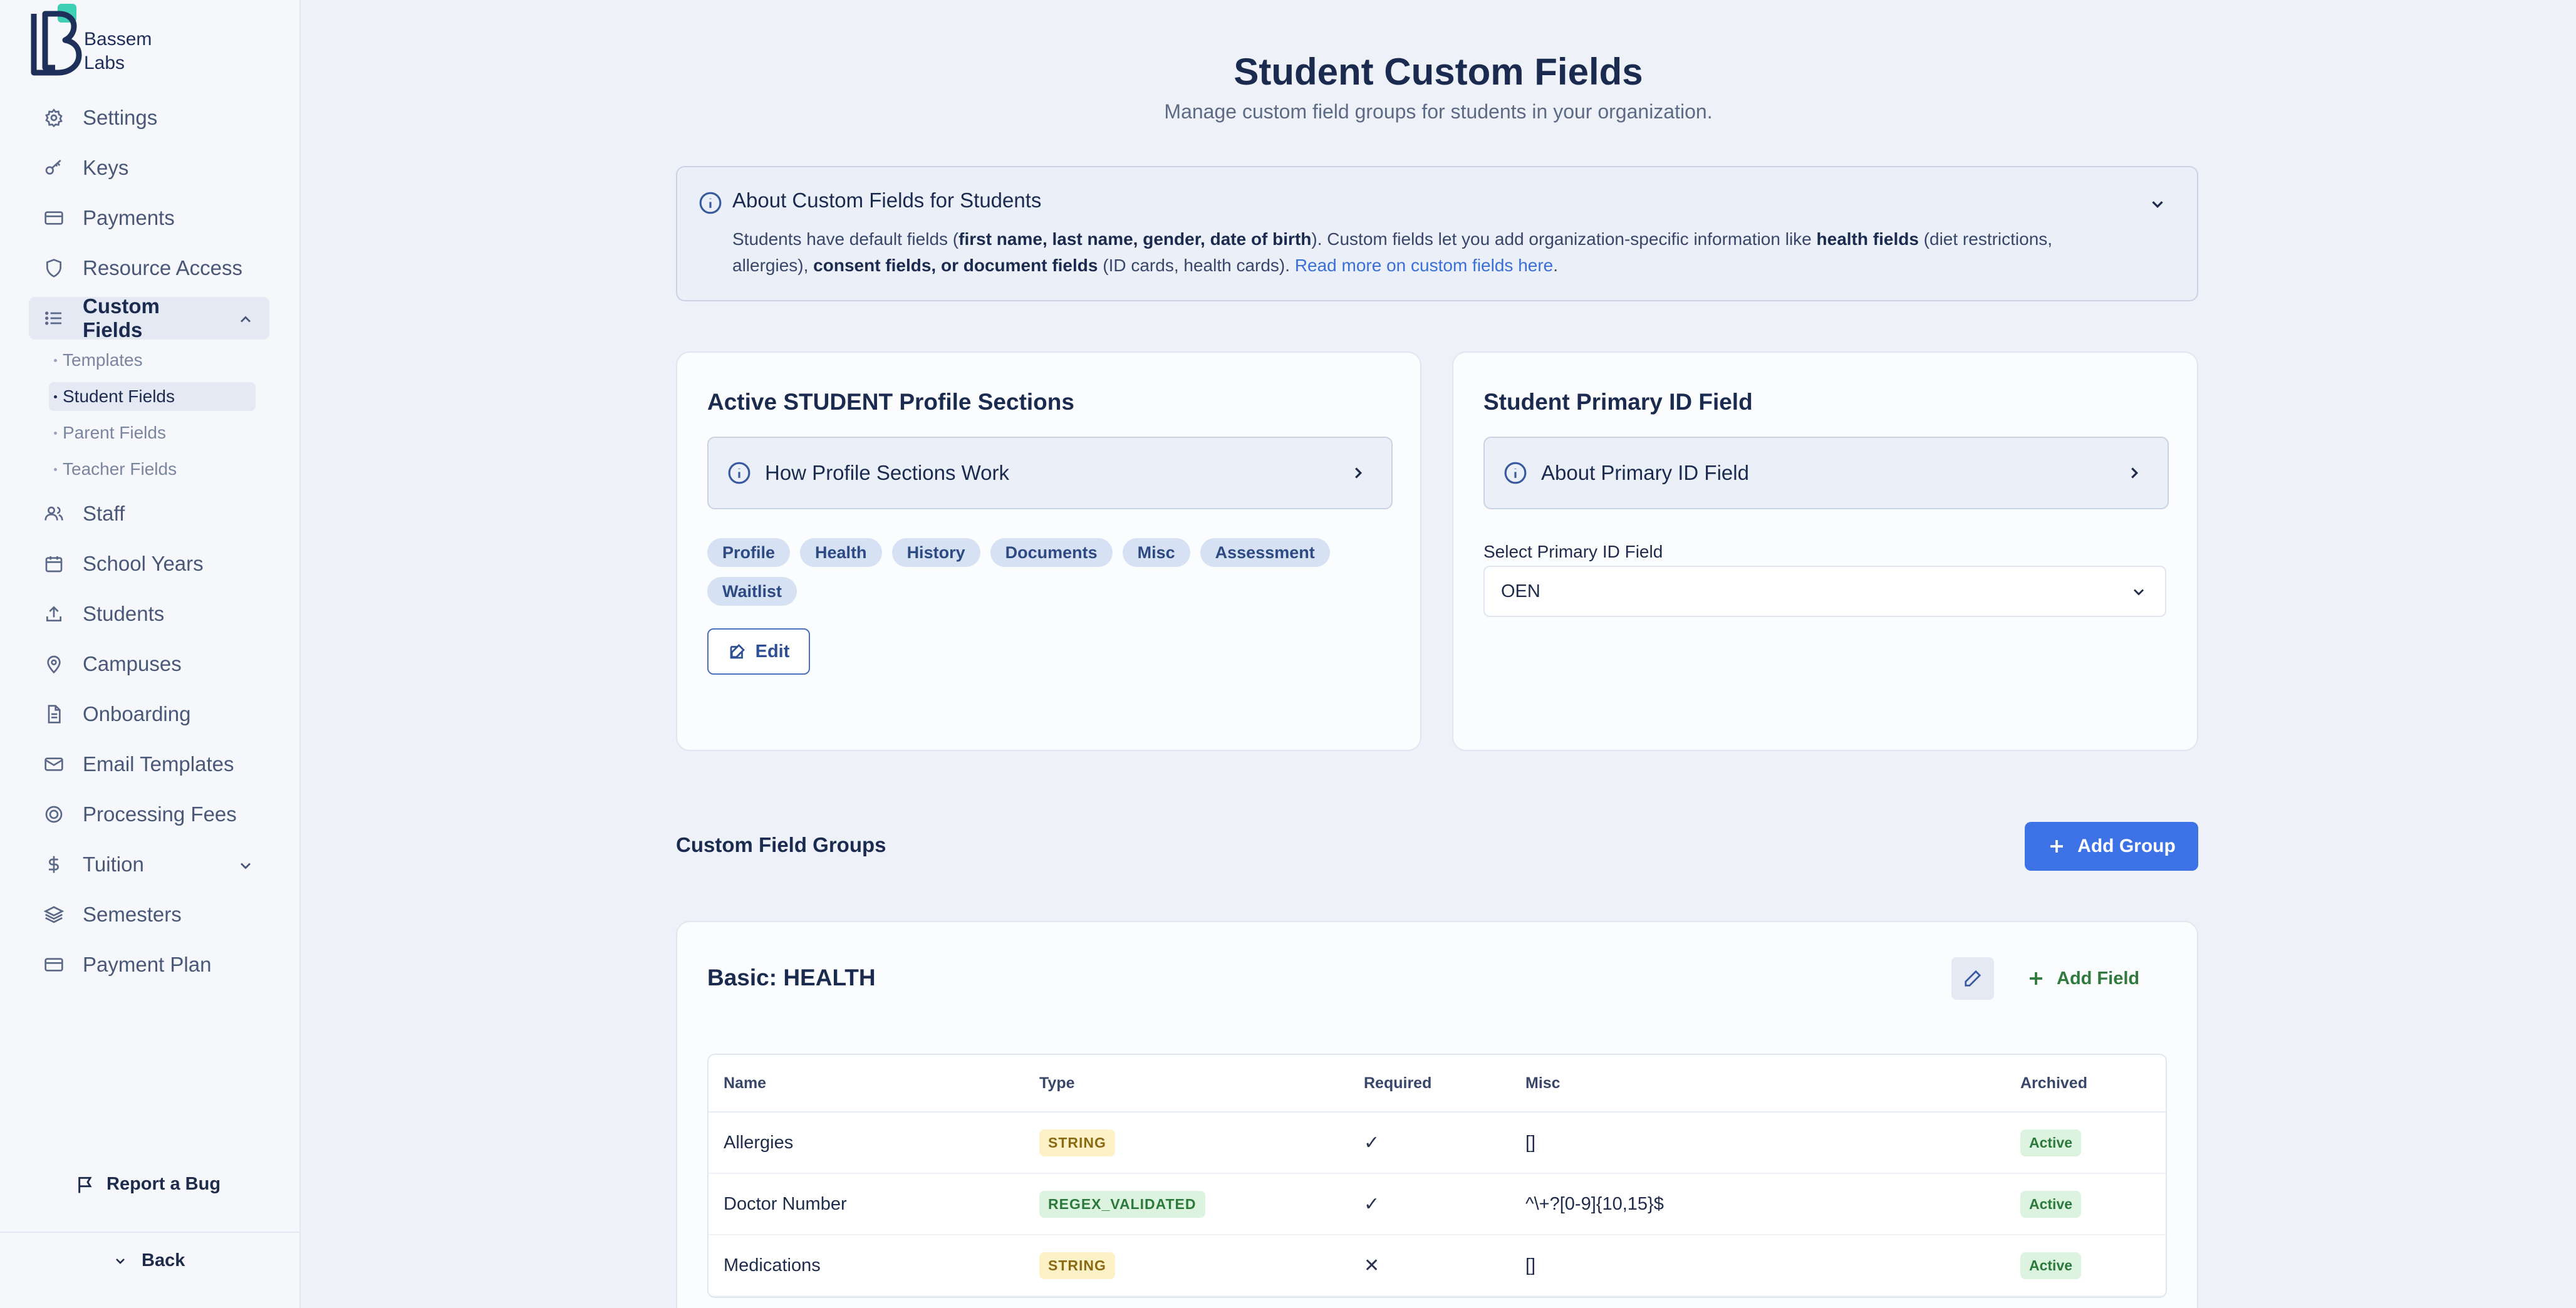 The height and width of the screenshot is (1308, 2576). What do you see at coordinates (1051, 552) in the screenshot?
I see `section-chip: Documents` at bounding box center [1051, 552].